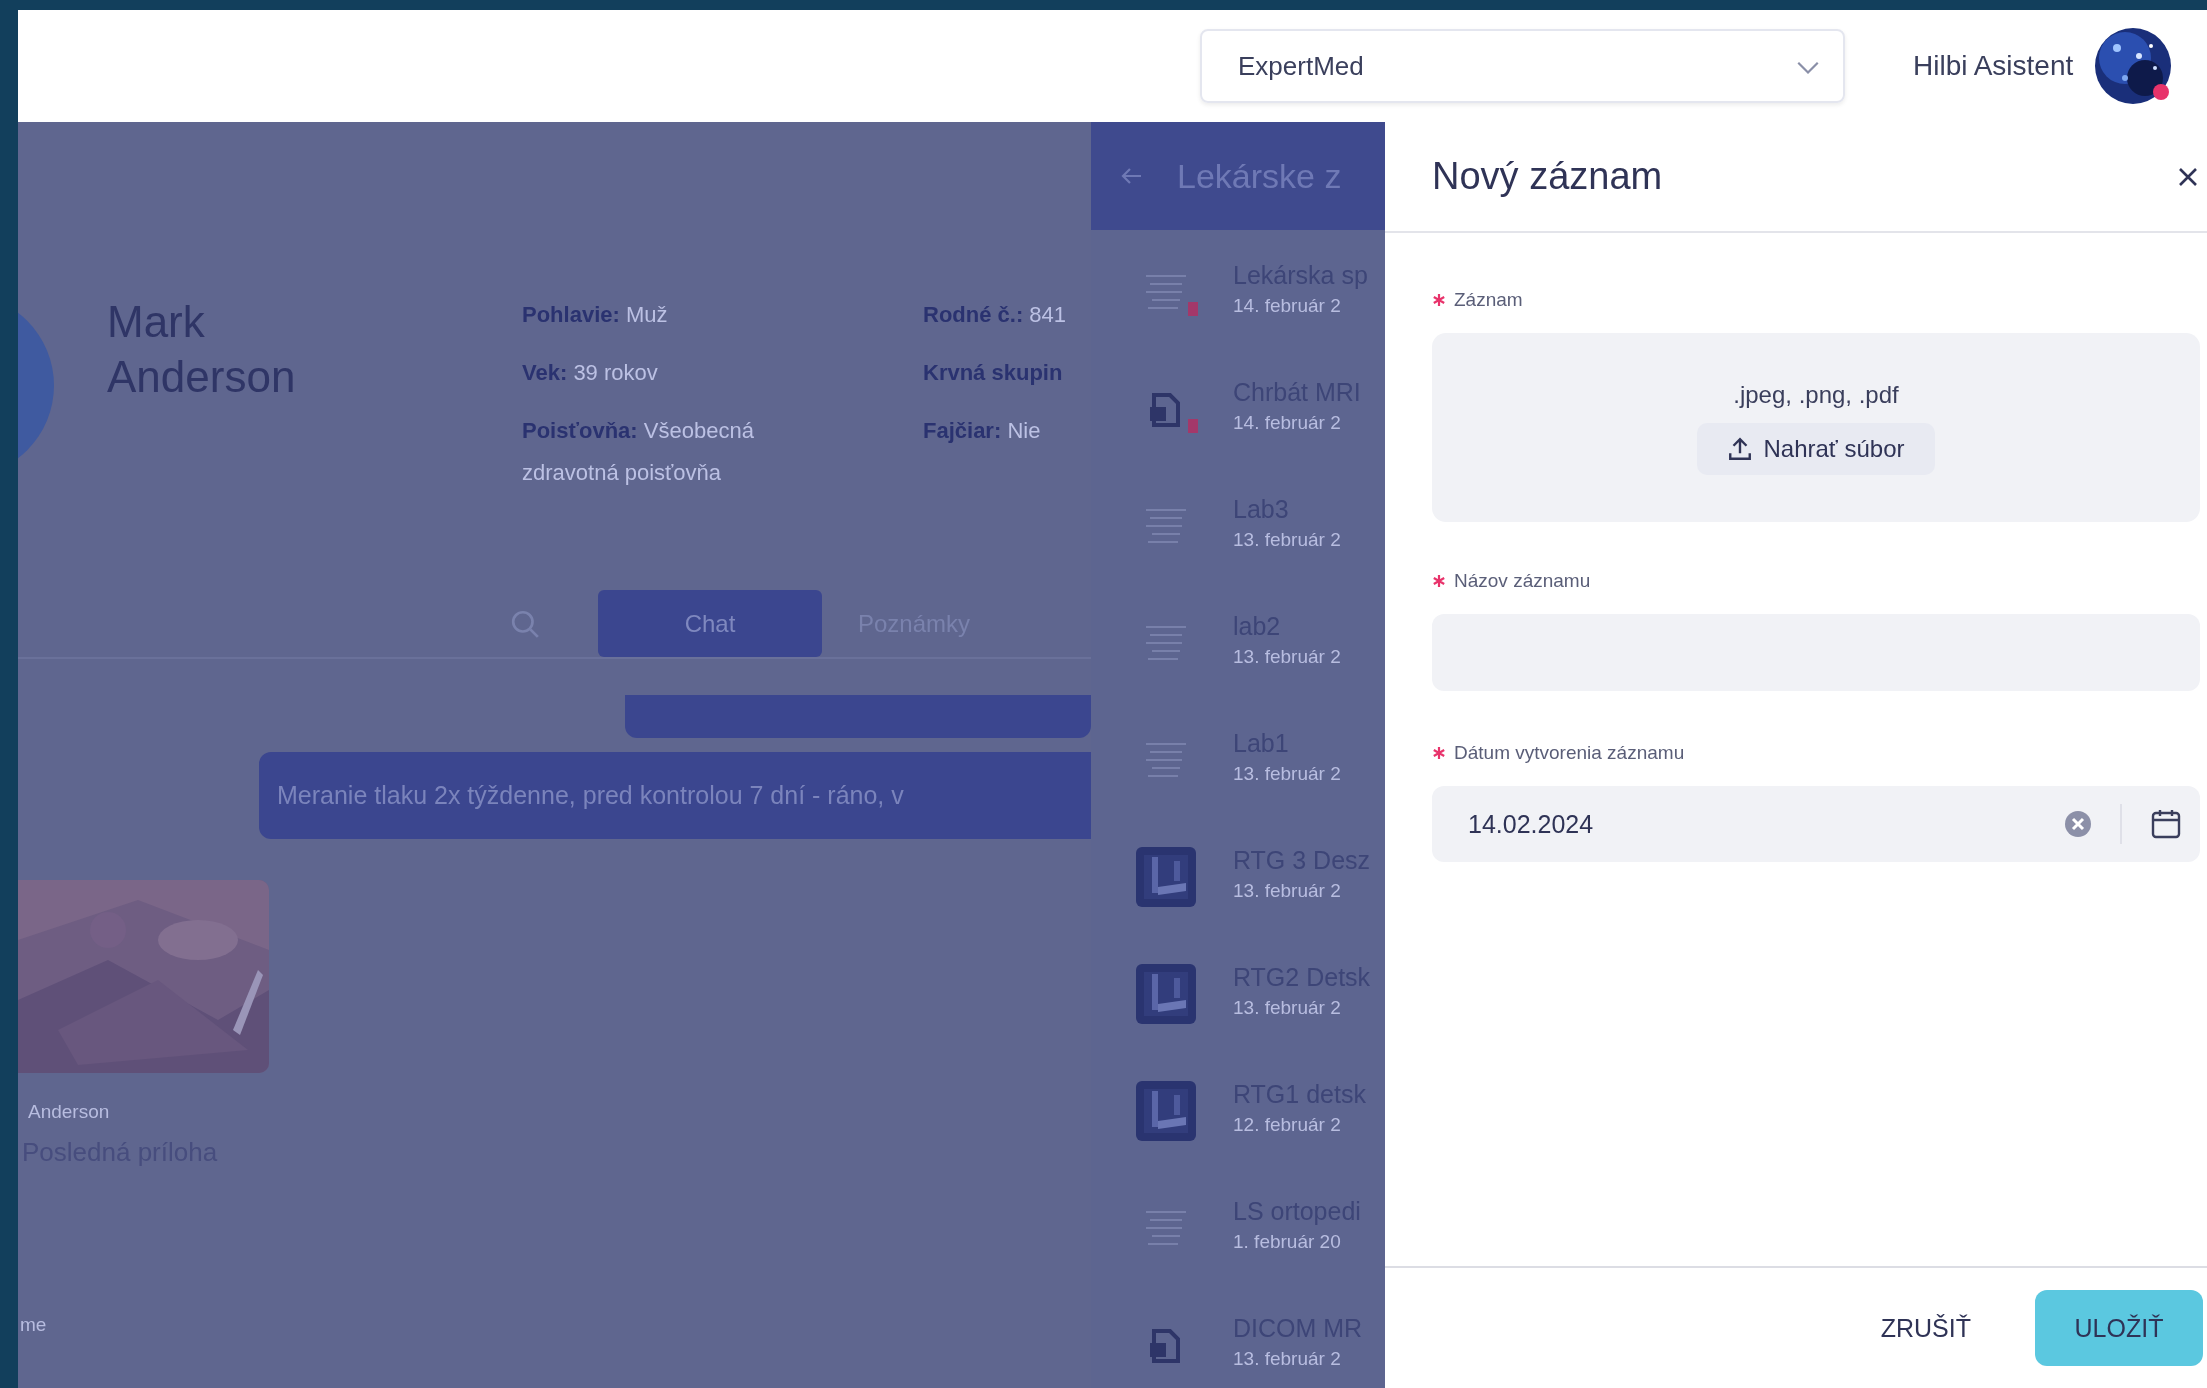 The width and height of the screenshot is (2207, 1388). I want to click on clear-icon, so click(2078, 824).